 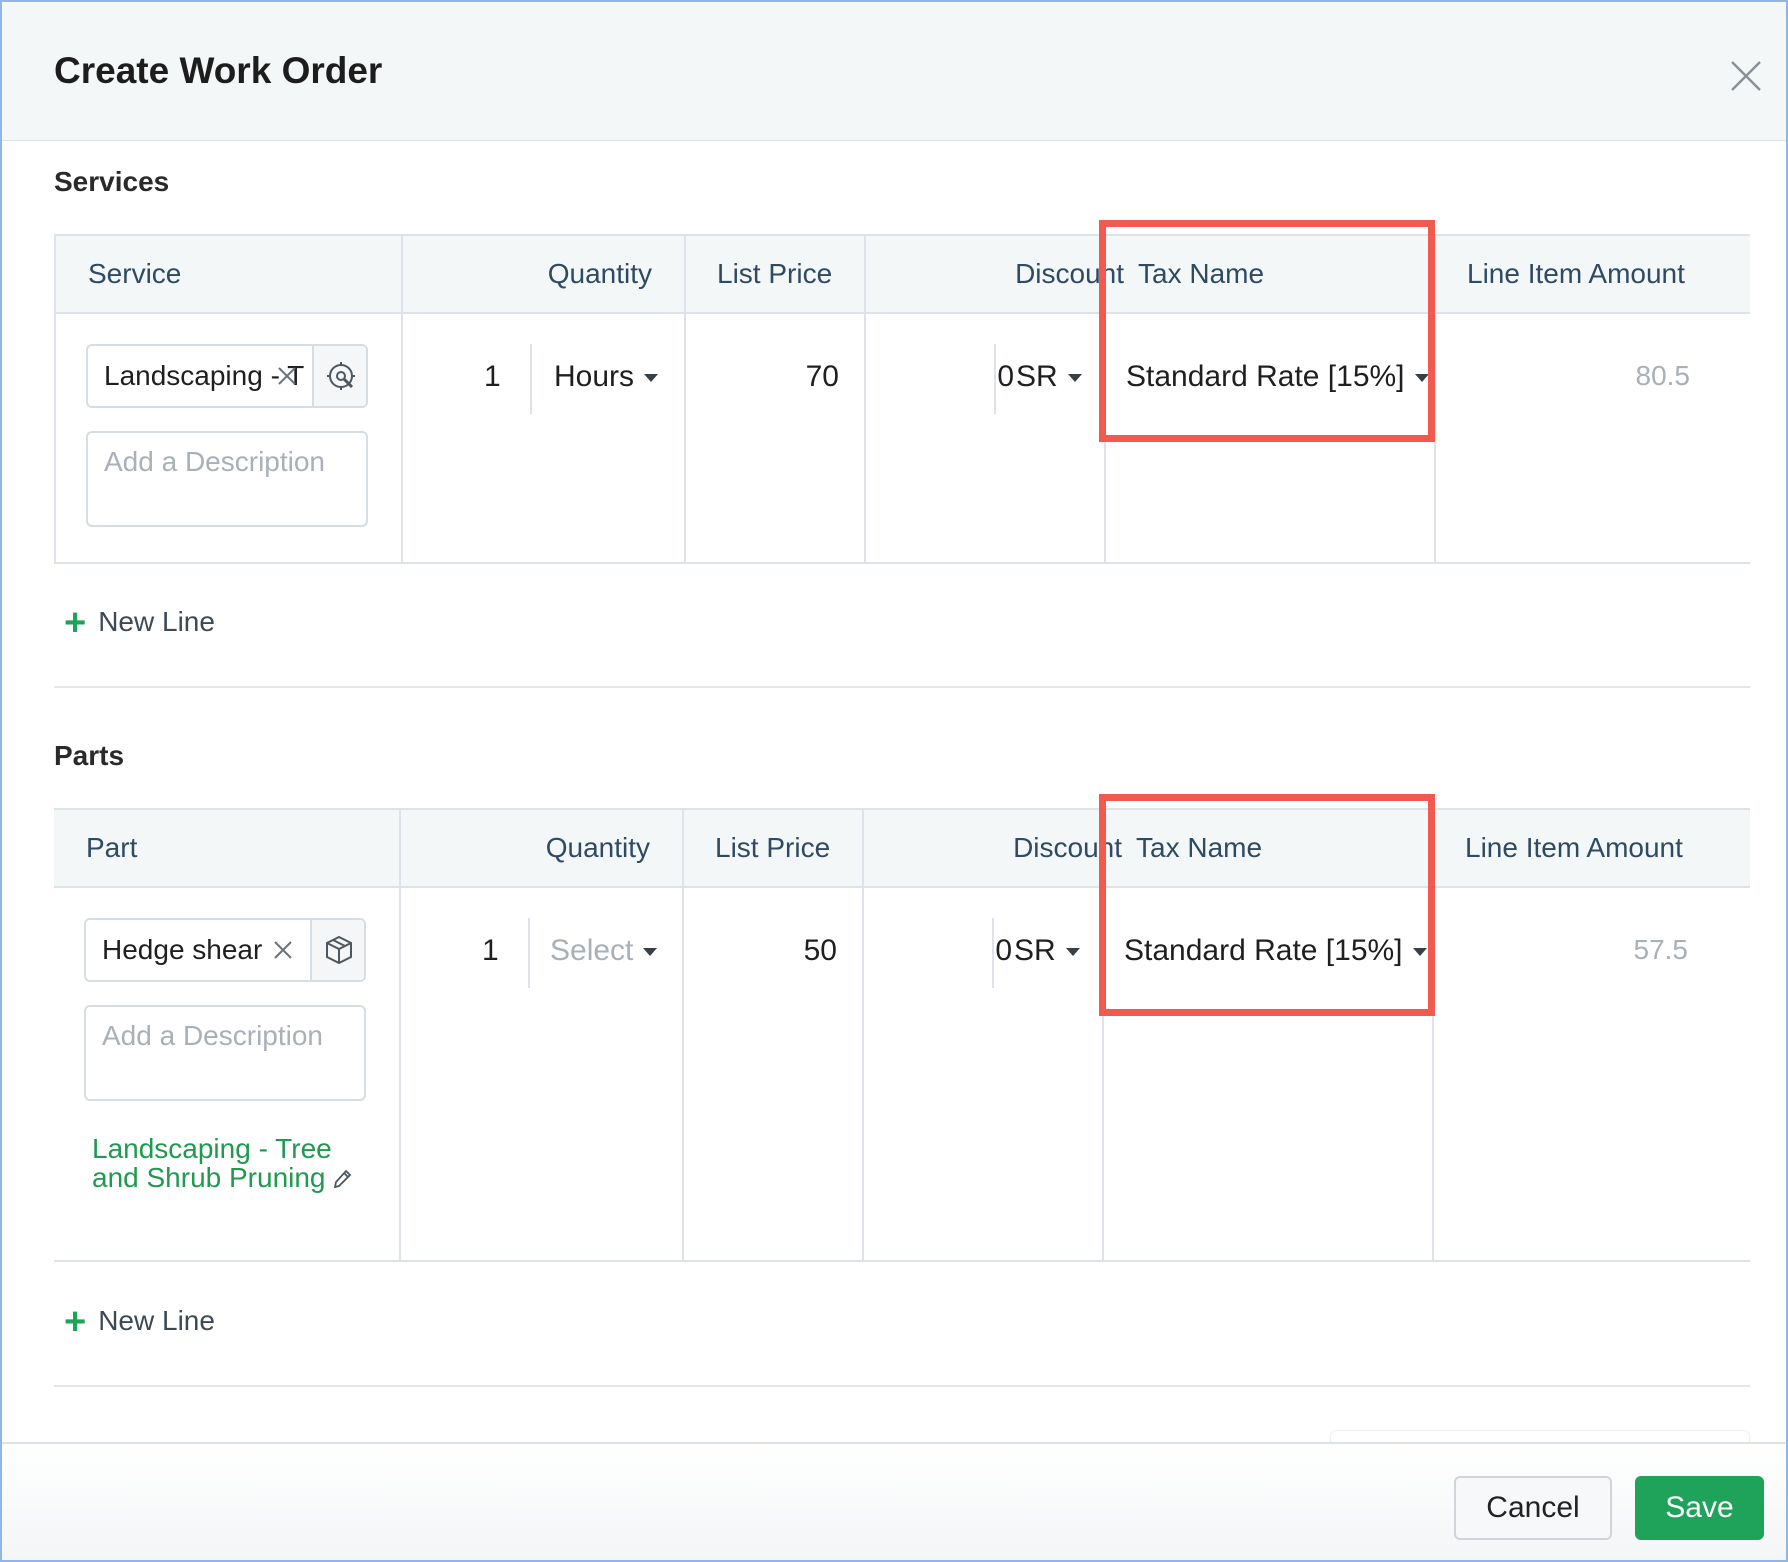 What do you see at coordinates (204, 375) in the screenshot?
I see `service-item-value: Landscaping - T` at bounding box center [204, 375].